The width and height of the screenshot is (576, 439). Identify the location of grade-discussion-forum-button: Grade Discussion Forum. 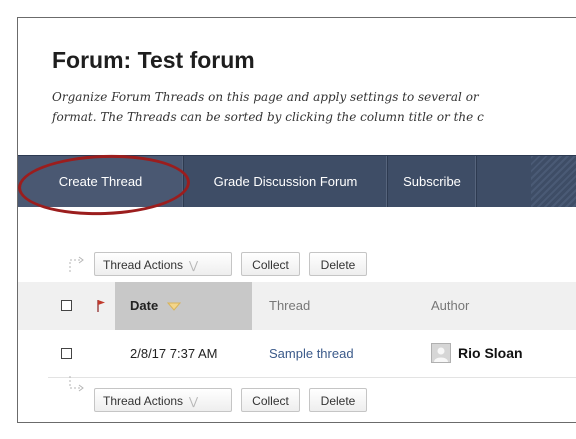
(286, 181).